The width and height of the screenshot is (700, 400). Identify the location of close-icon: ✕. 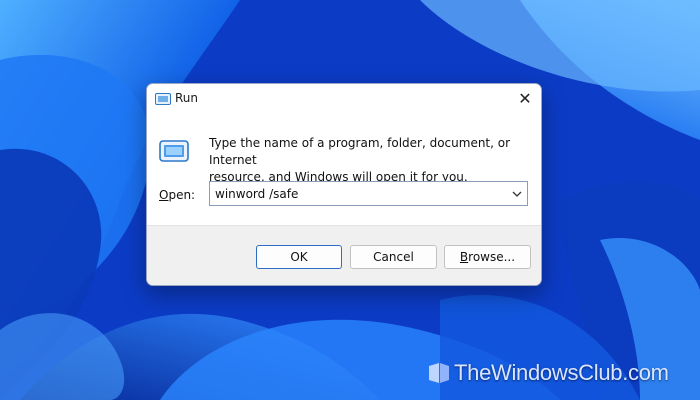
(525, 99).